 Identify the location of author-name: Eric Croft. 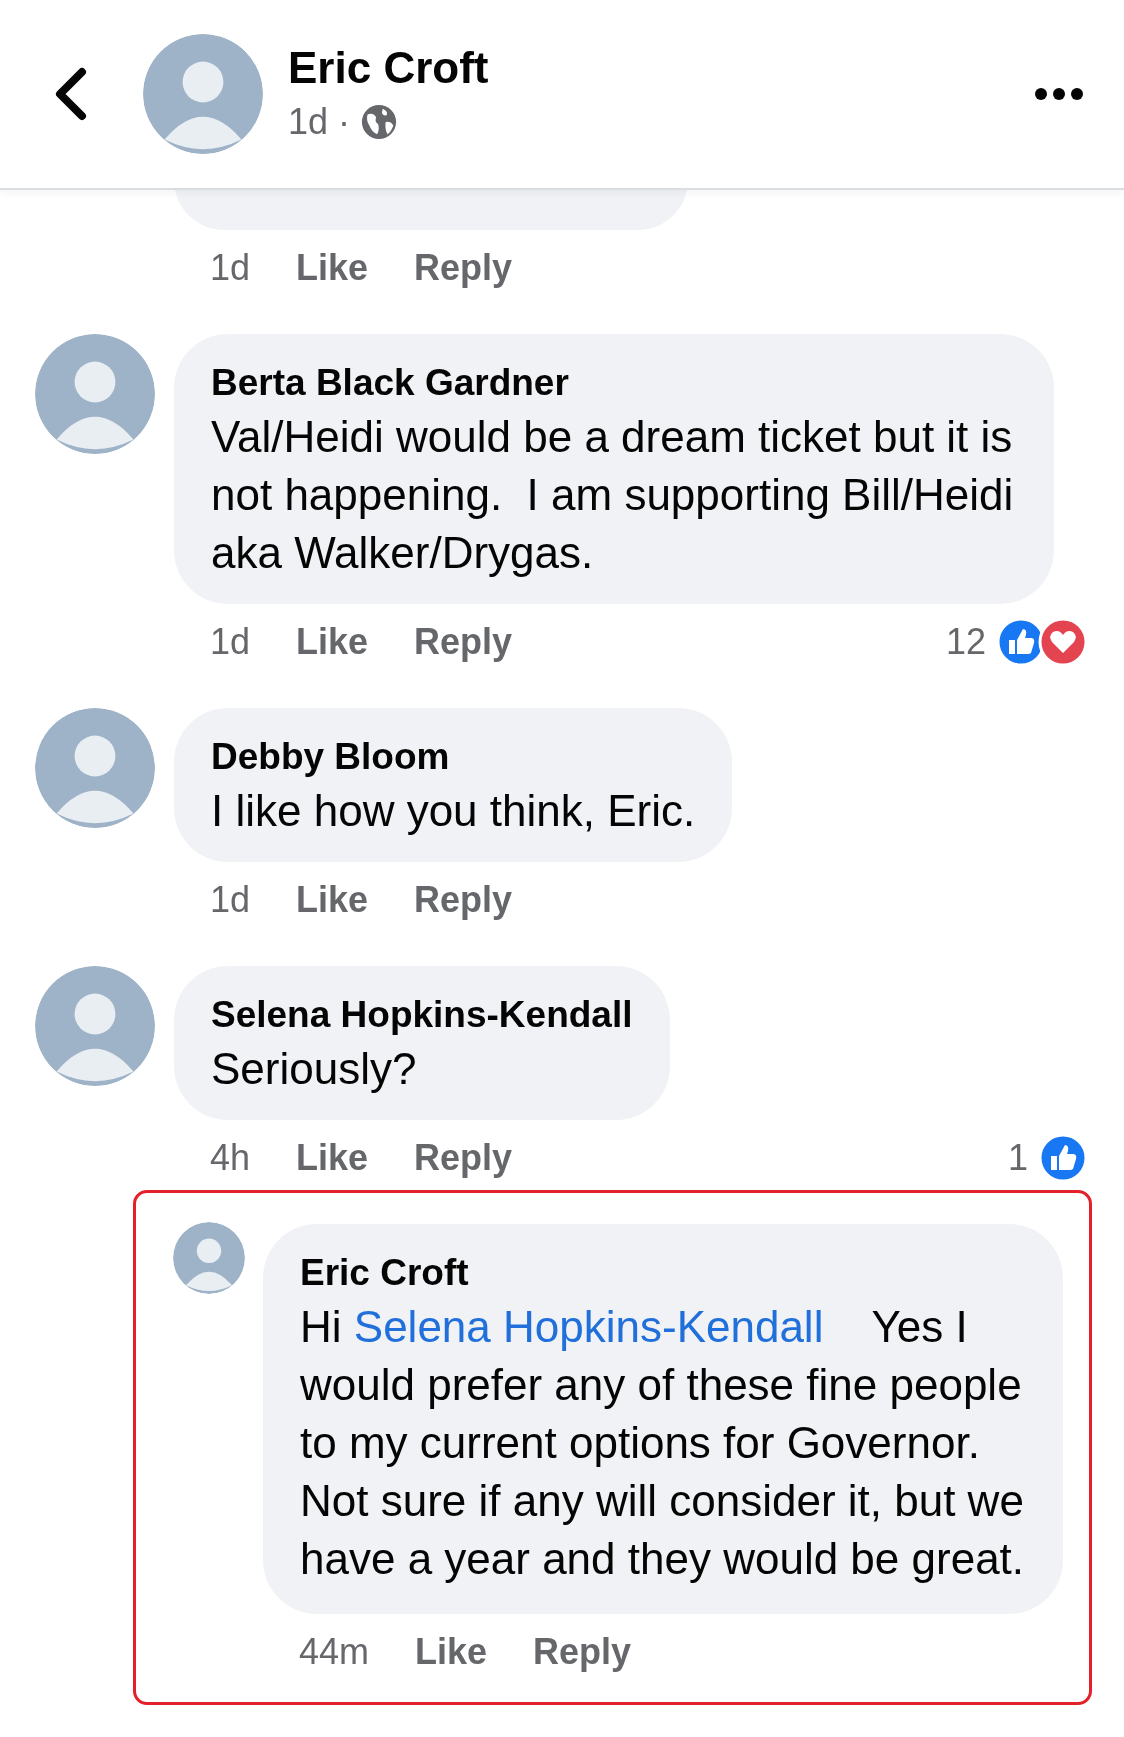
(661, 68).